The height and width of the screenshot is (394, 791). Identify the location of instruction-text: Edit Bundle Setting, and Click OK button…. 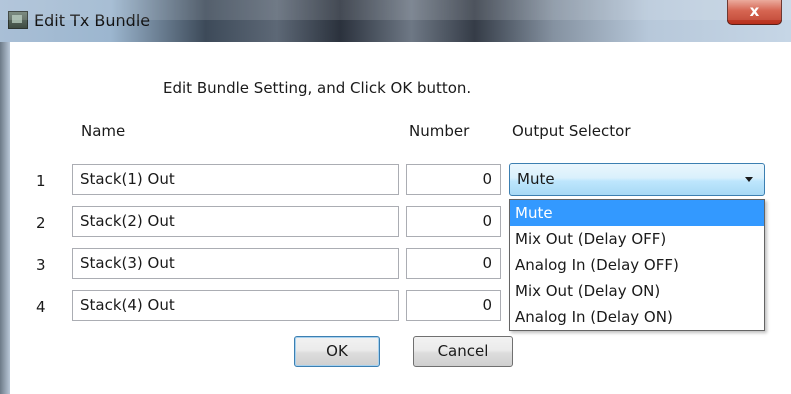
(317, 88).